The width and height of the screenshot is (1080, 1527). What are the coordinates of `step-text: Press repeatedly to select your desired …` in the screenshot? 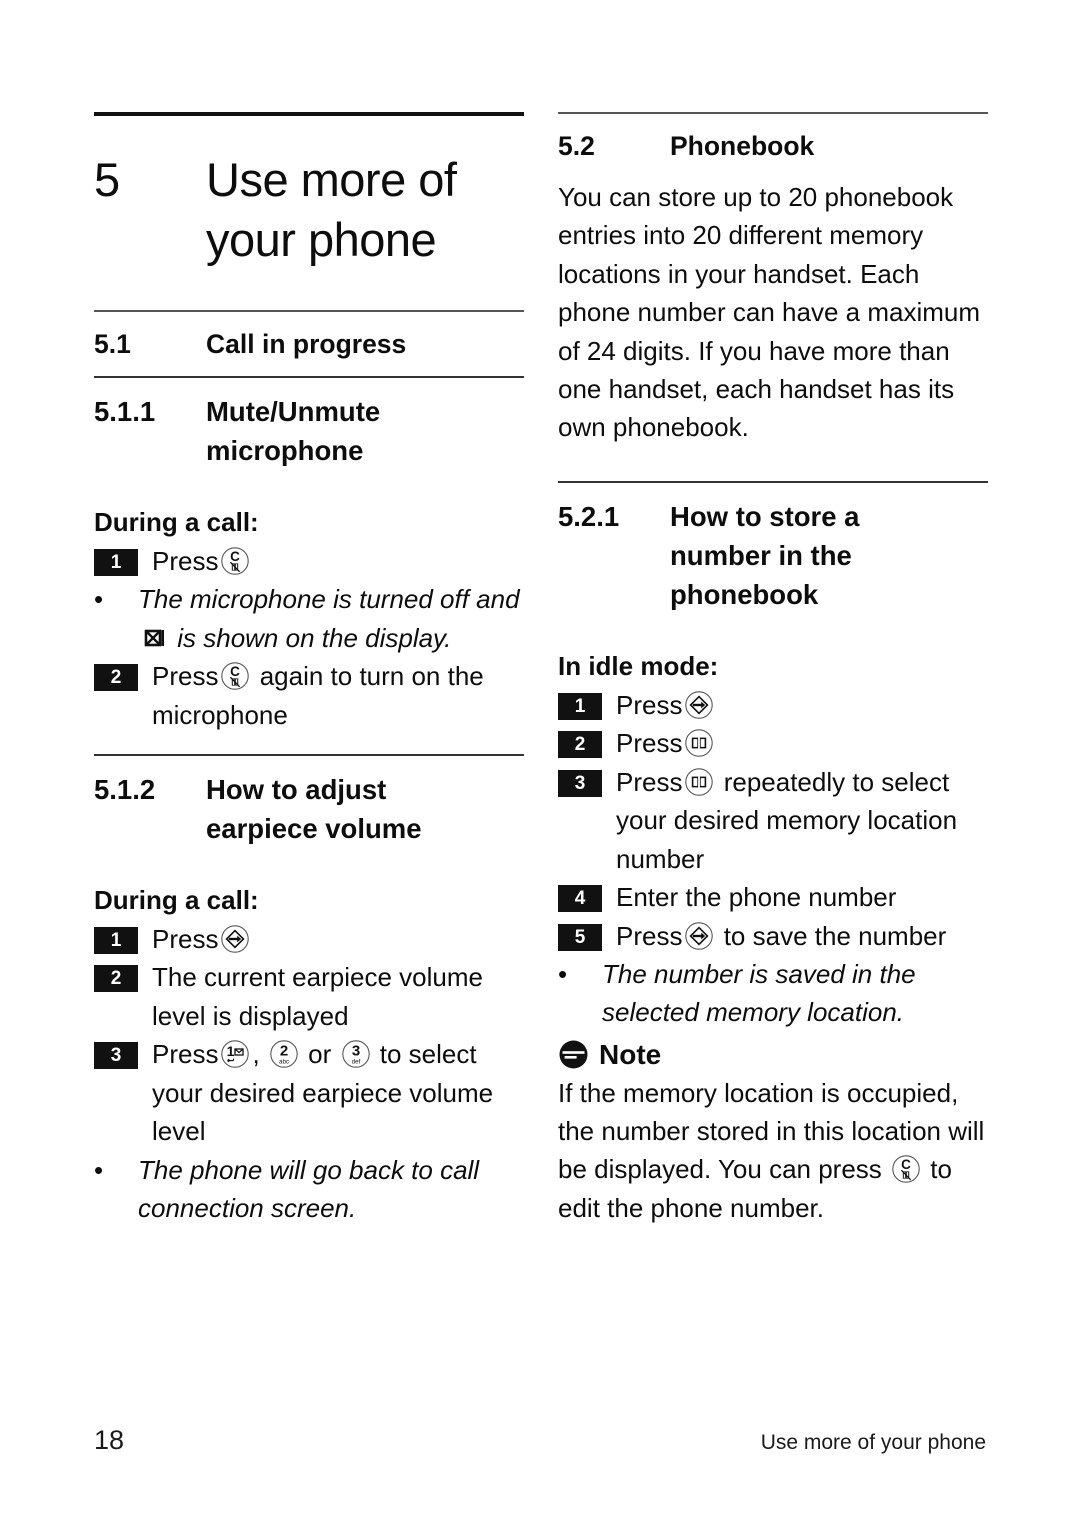 It's located at (802, 820).